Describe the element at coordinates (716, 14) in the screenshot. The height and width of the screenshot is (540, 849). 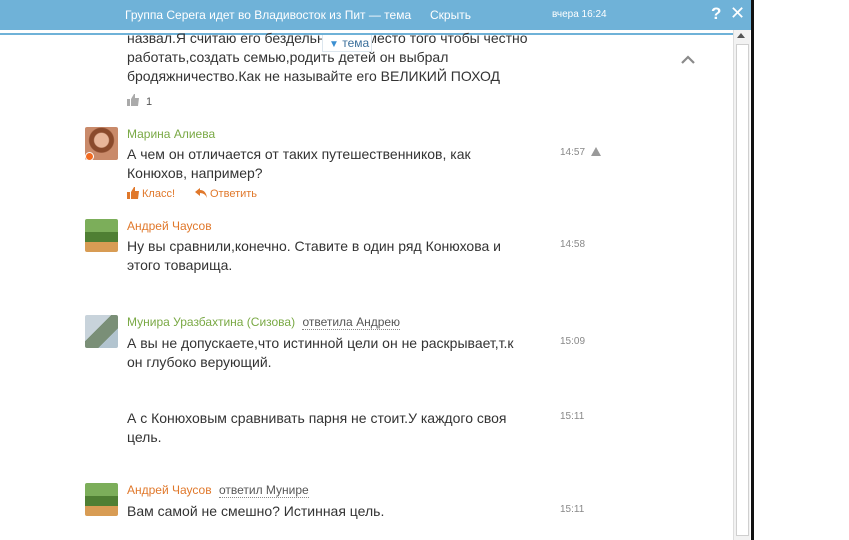
I see `help-icon: ?` at that location.